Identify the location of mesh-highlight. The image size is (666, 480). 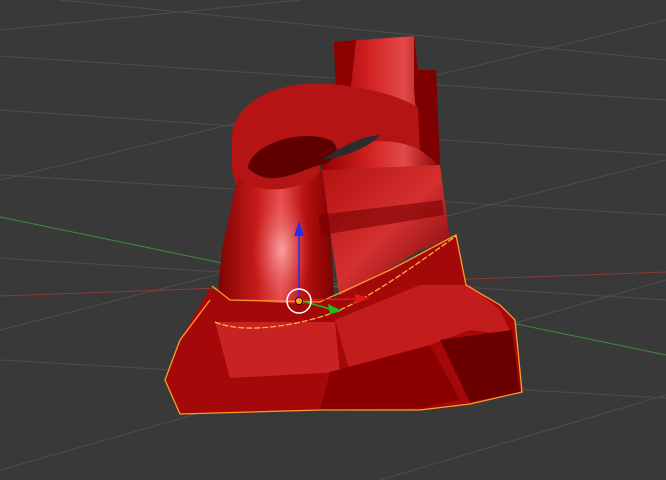
(282, 250).